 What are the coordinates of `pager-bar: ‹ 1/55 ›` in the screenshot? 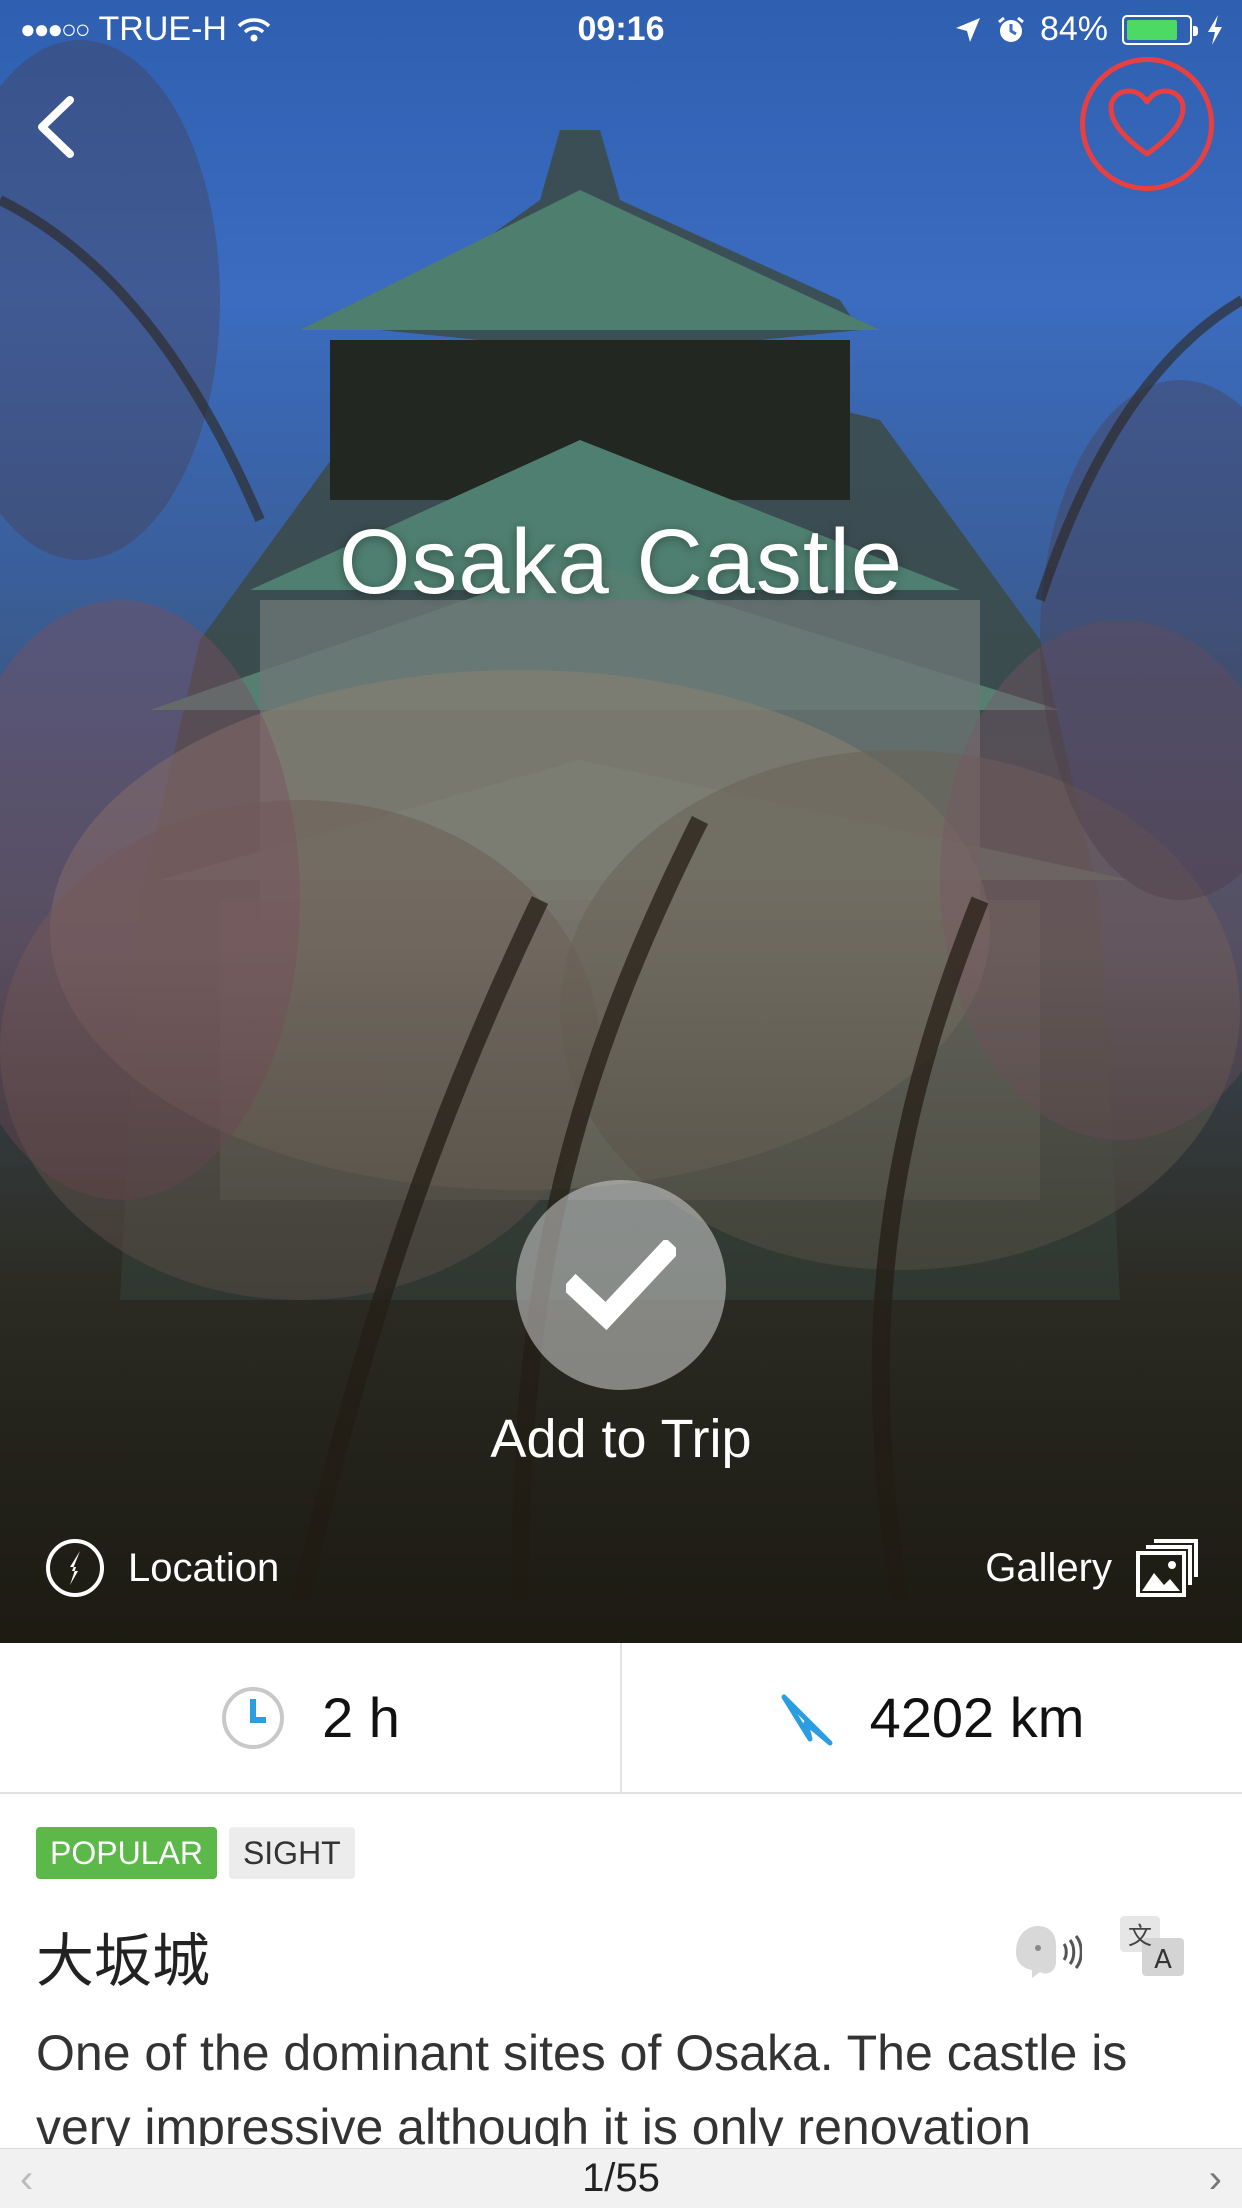 It's located at (621, 2178).